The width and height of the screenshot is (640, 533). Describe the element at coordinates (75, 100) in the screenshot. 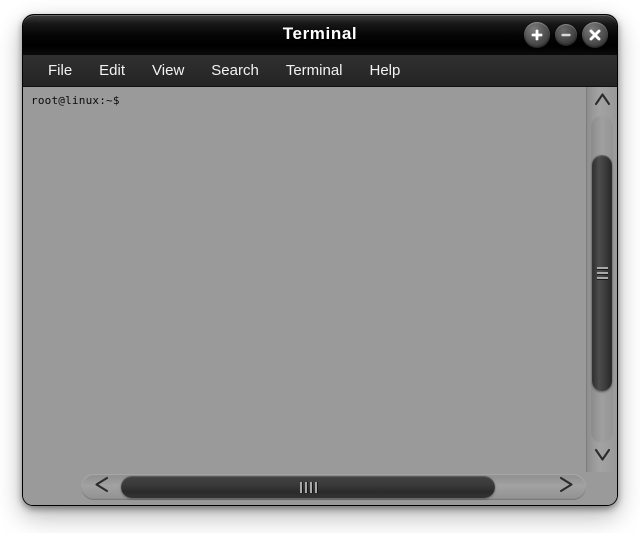

I see `terminal-prompt-line: root@linux:~$` at that location.